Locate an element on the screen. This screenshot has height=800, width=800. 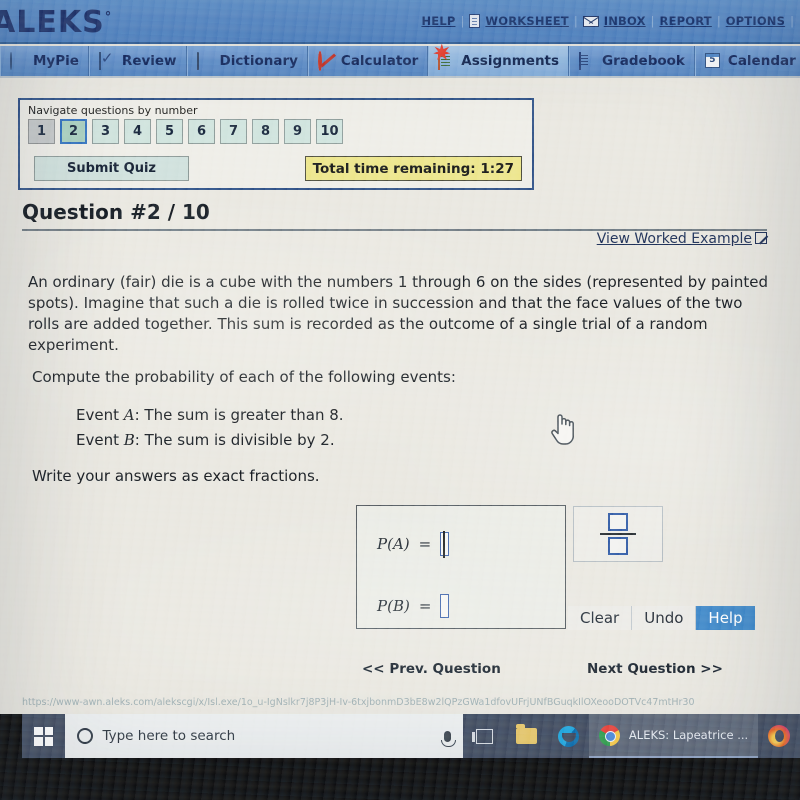
envelope-icon is located at coordinates (590, 21).